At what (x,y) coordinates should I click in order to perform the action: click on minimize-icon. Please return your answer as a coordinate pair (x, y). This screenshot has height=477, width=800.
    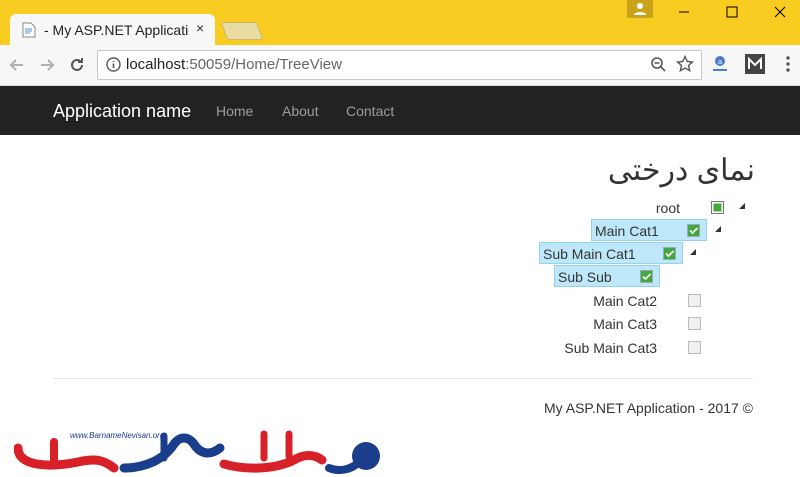
    Looking at the image, I should click on (684, 12).